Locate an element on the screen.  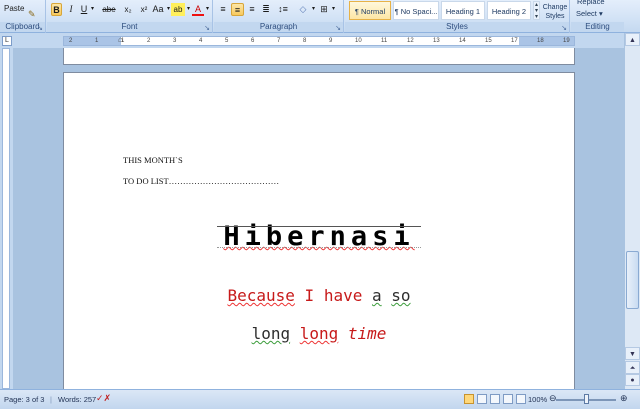
change-case-button: Aa is located at coordinates (158, 9).